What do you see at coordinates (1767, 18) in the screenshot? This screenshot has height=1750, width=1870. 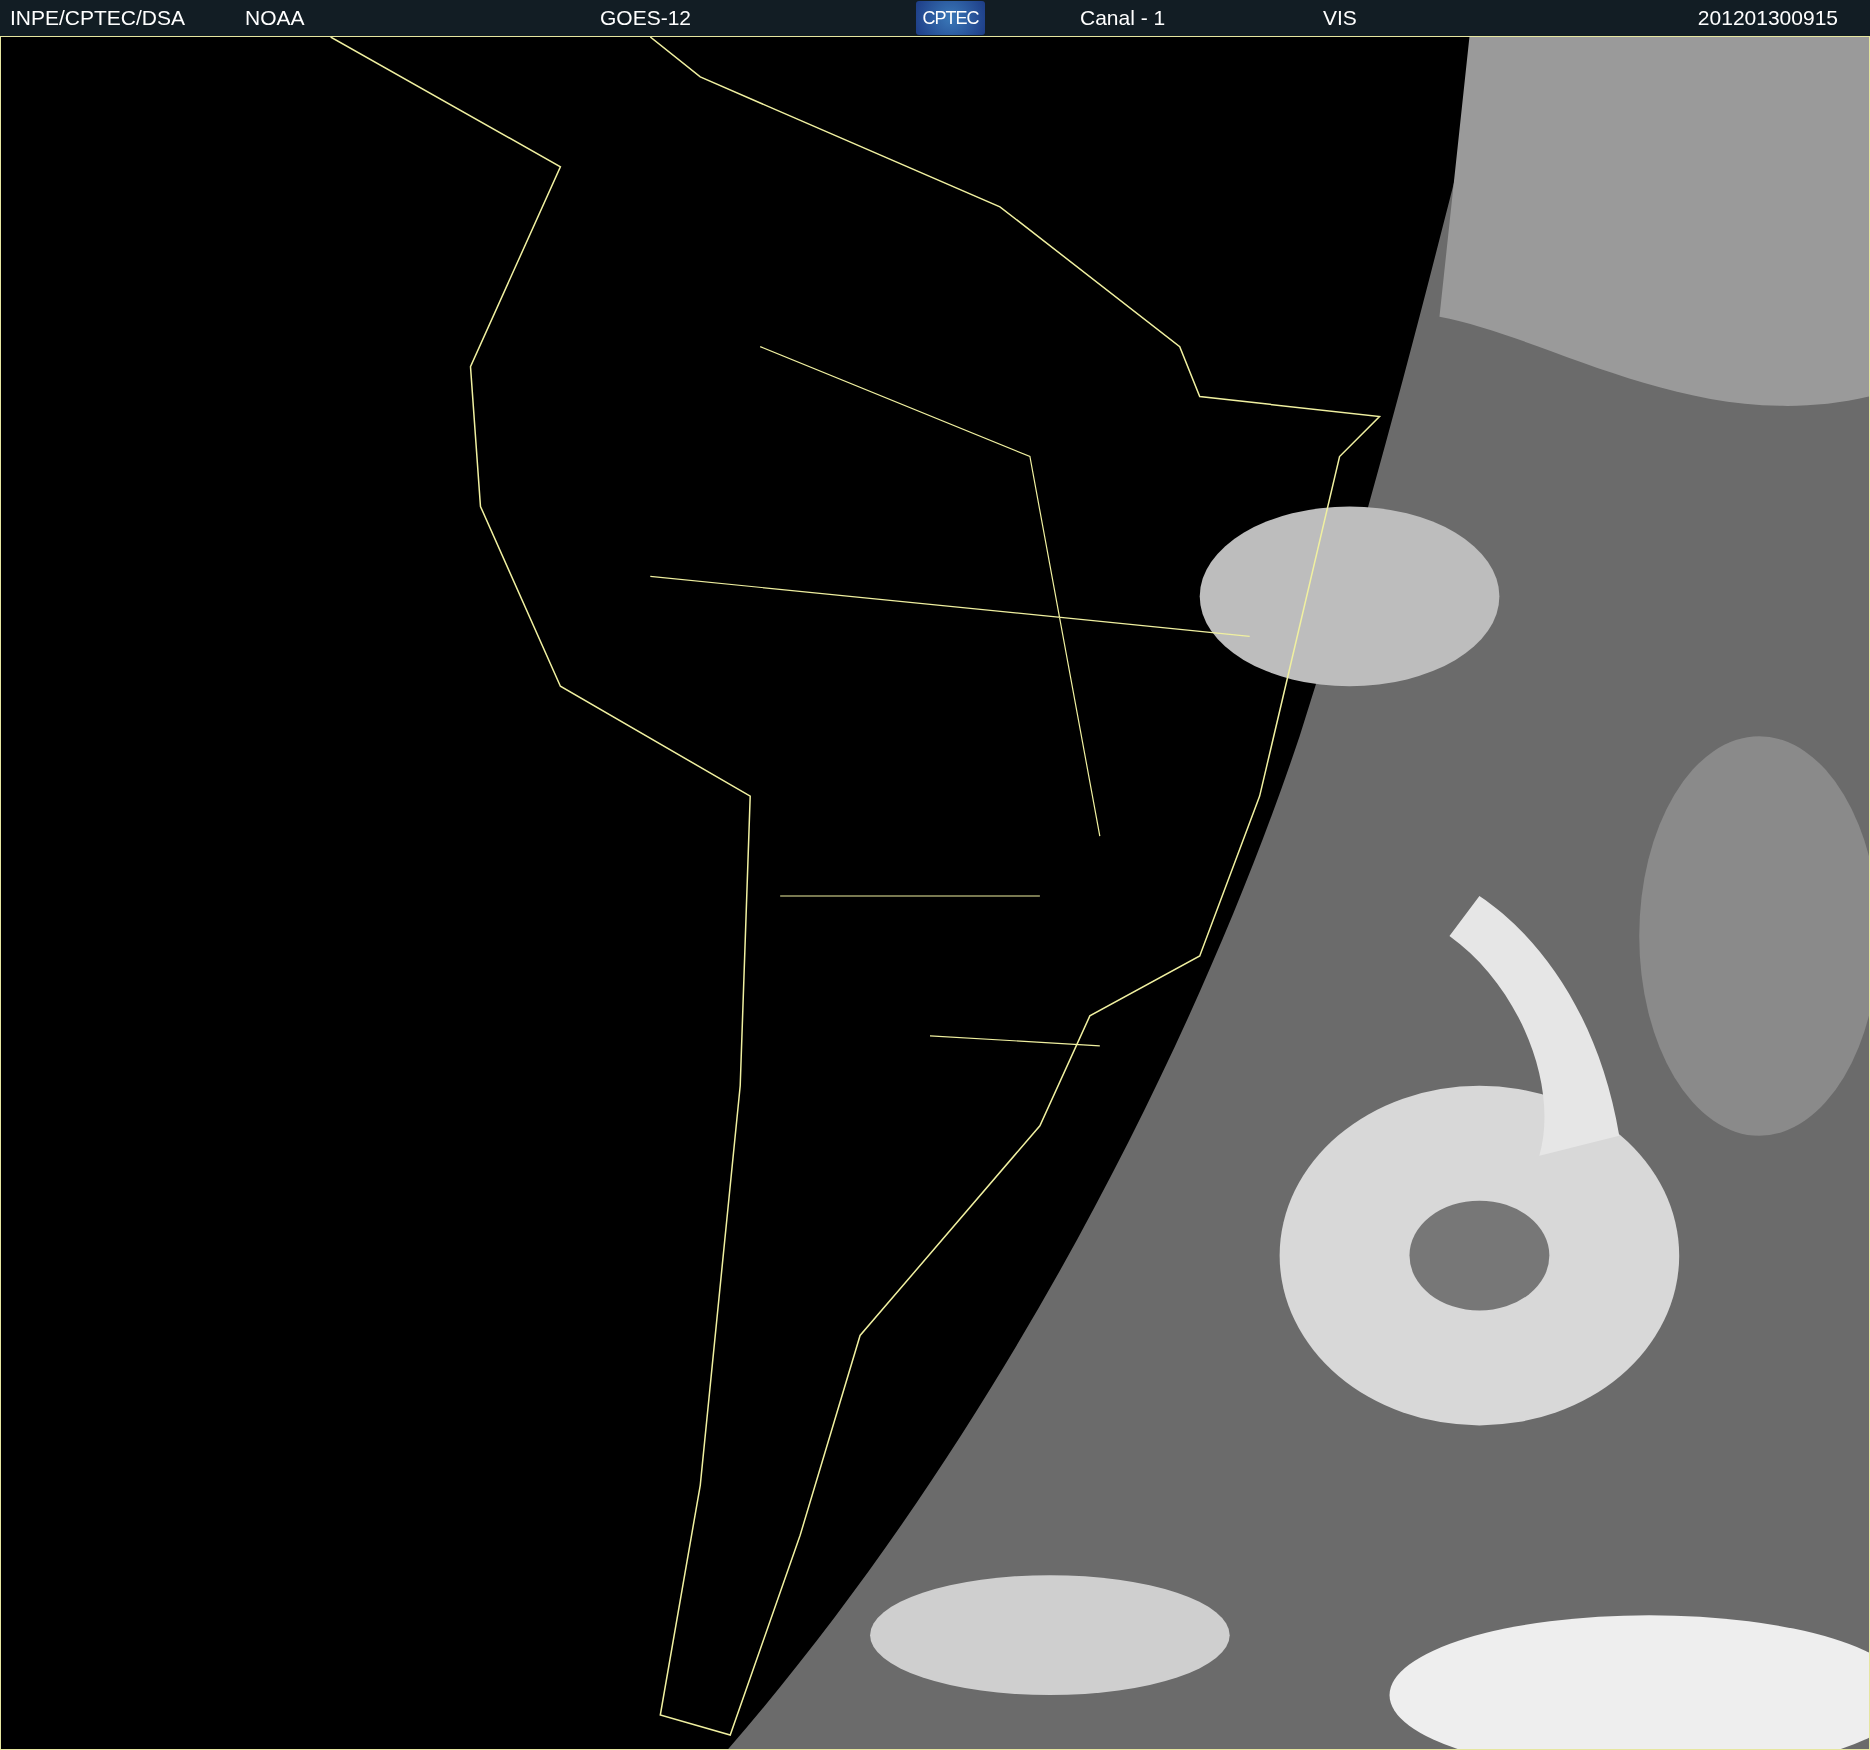 I see `timestamp-label: 201201300915` at bounding box center [1767, 18].